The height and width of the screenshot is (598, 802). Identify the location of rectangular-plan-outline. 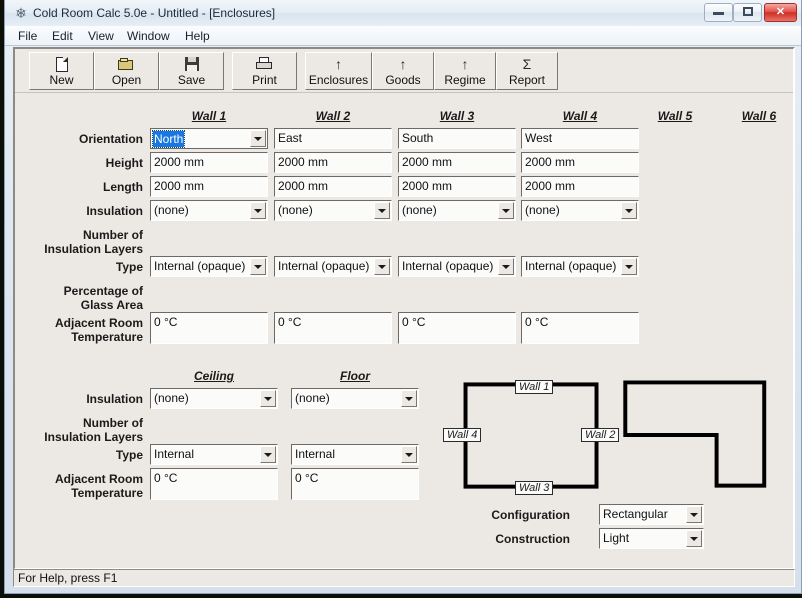
(531, 435).